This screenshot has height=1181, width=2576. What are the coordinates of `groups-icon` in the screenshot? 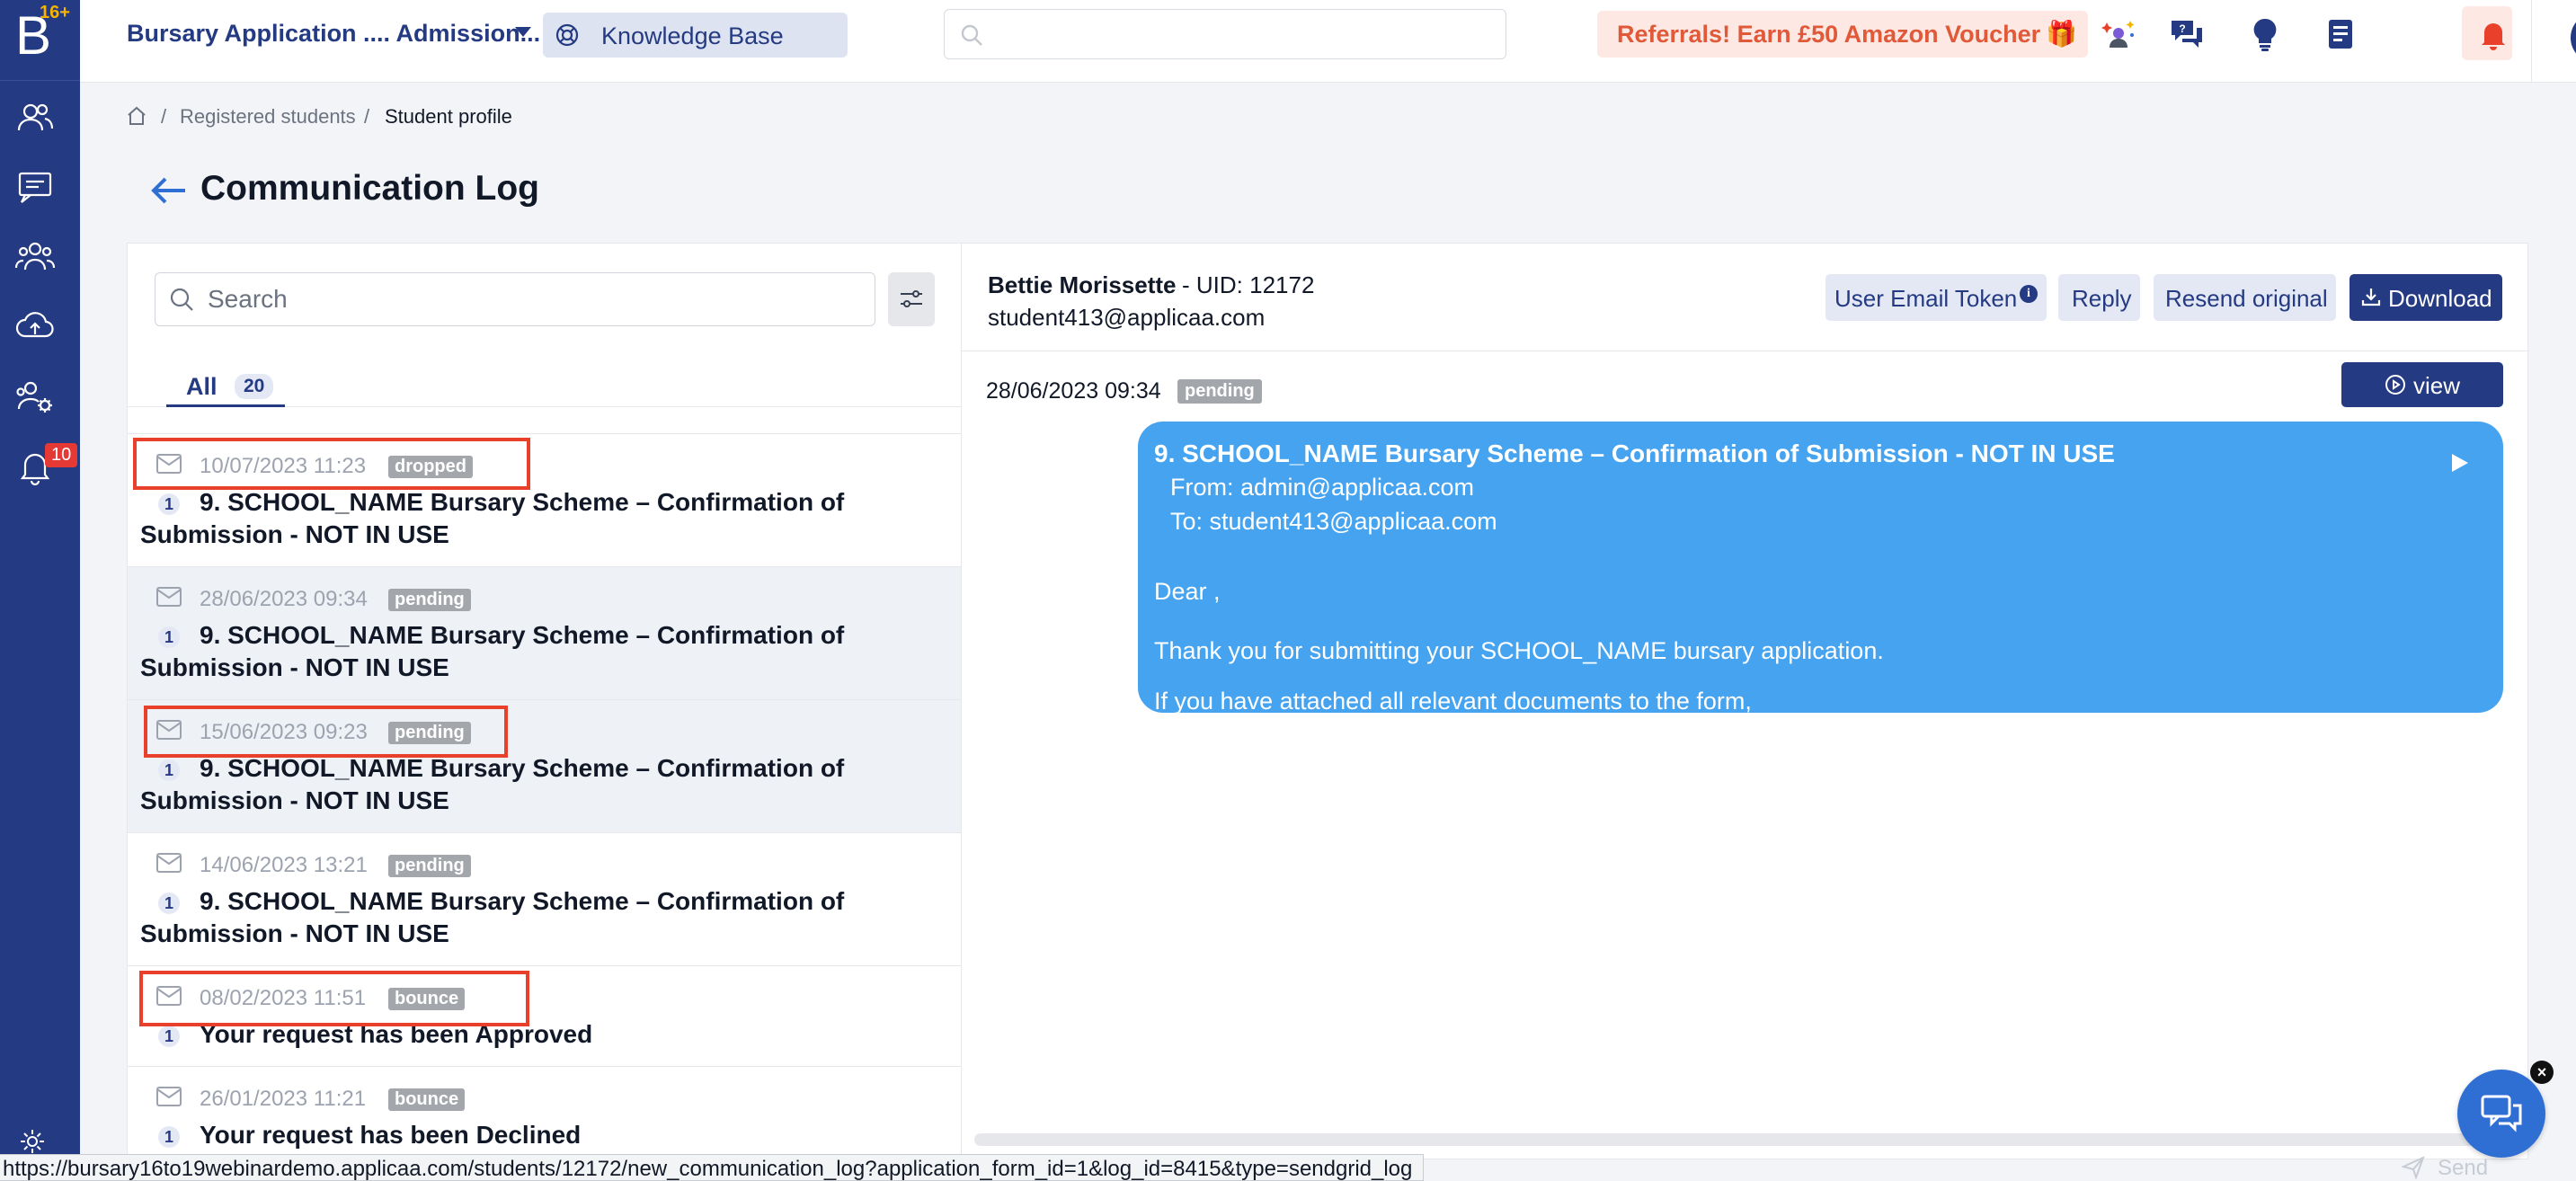 It's located at (35, 256).